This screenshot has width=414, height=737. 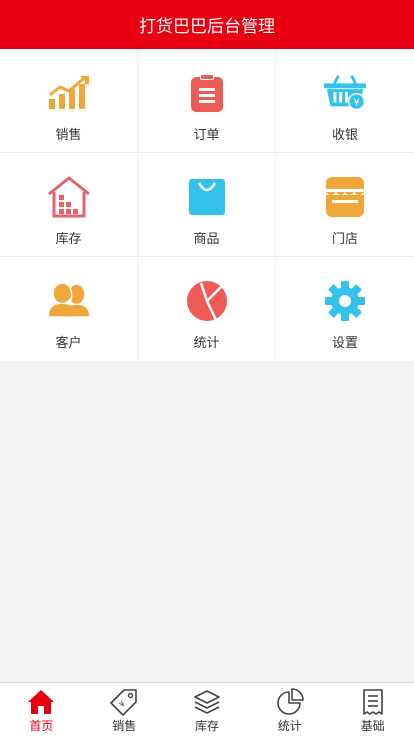 What do you see at coordinates (345, 197) in the screenshot?
I see `storefront-icon` at bounding box center [345, 197].